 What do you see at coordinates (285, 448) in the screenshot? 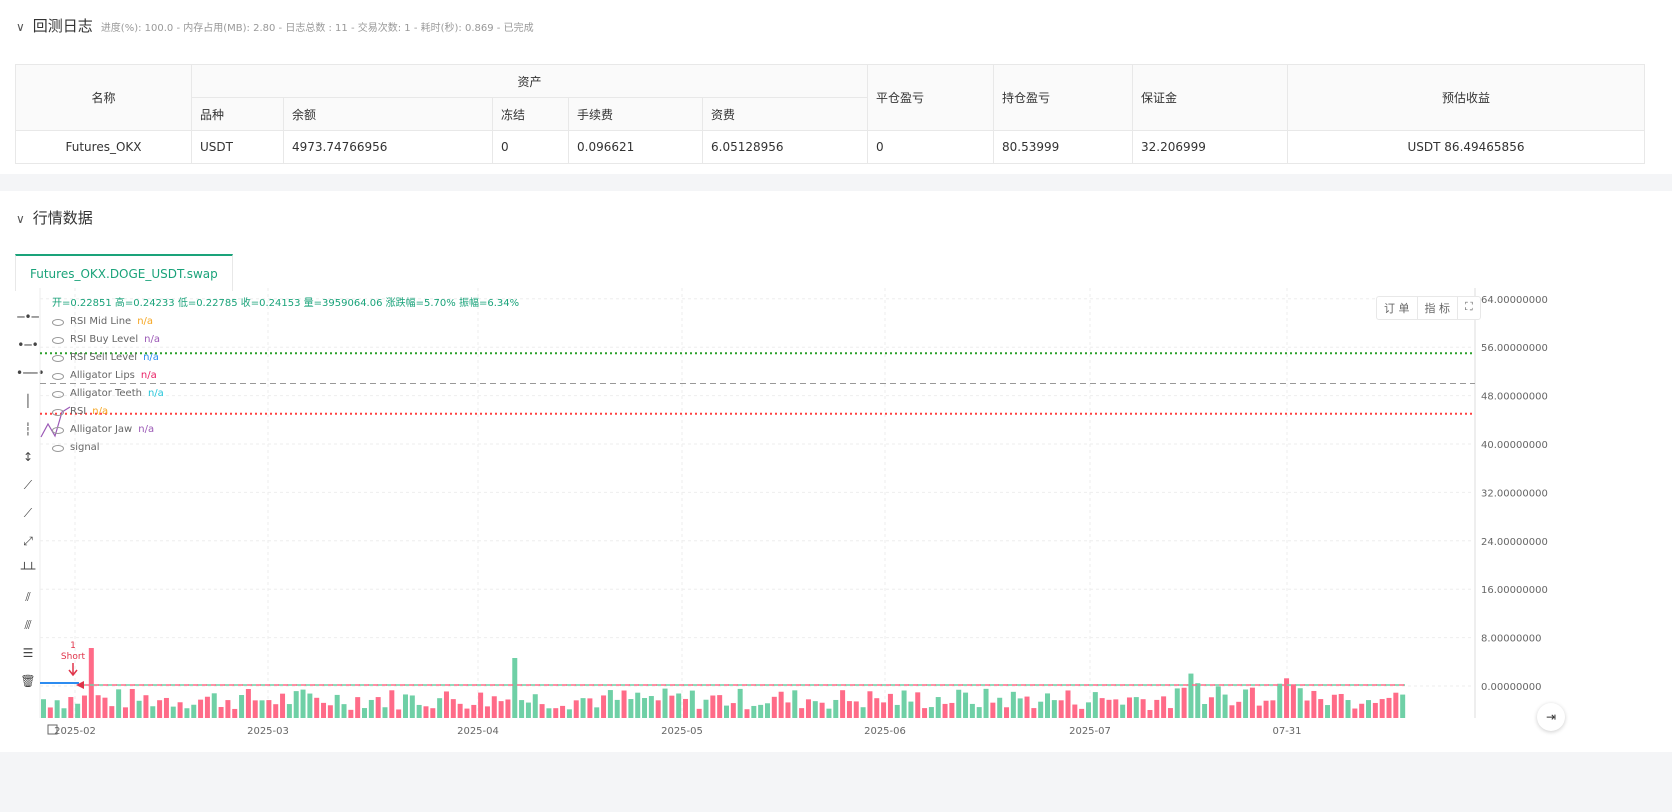
I see `legend-item: signal` at bounding box center [285, 448].